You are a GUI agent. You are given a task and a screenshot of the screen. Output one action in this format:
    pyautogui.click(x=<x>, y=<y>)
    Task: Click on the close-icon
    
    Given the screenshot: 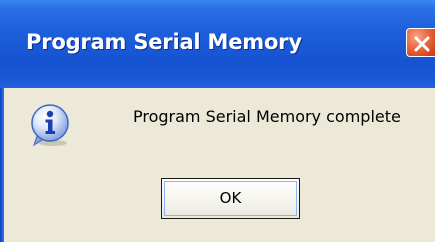 What is the action you would take?
    pyautogui.click(x=422, y=44)
    